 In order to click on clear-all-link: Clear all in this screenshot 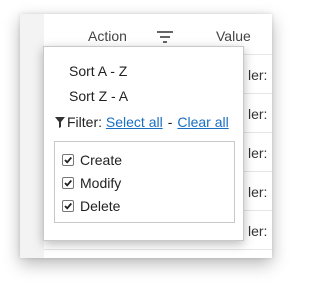, I will do `click(202, 122)`.